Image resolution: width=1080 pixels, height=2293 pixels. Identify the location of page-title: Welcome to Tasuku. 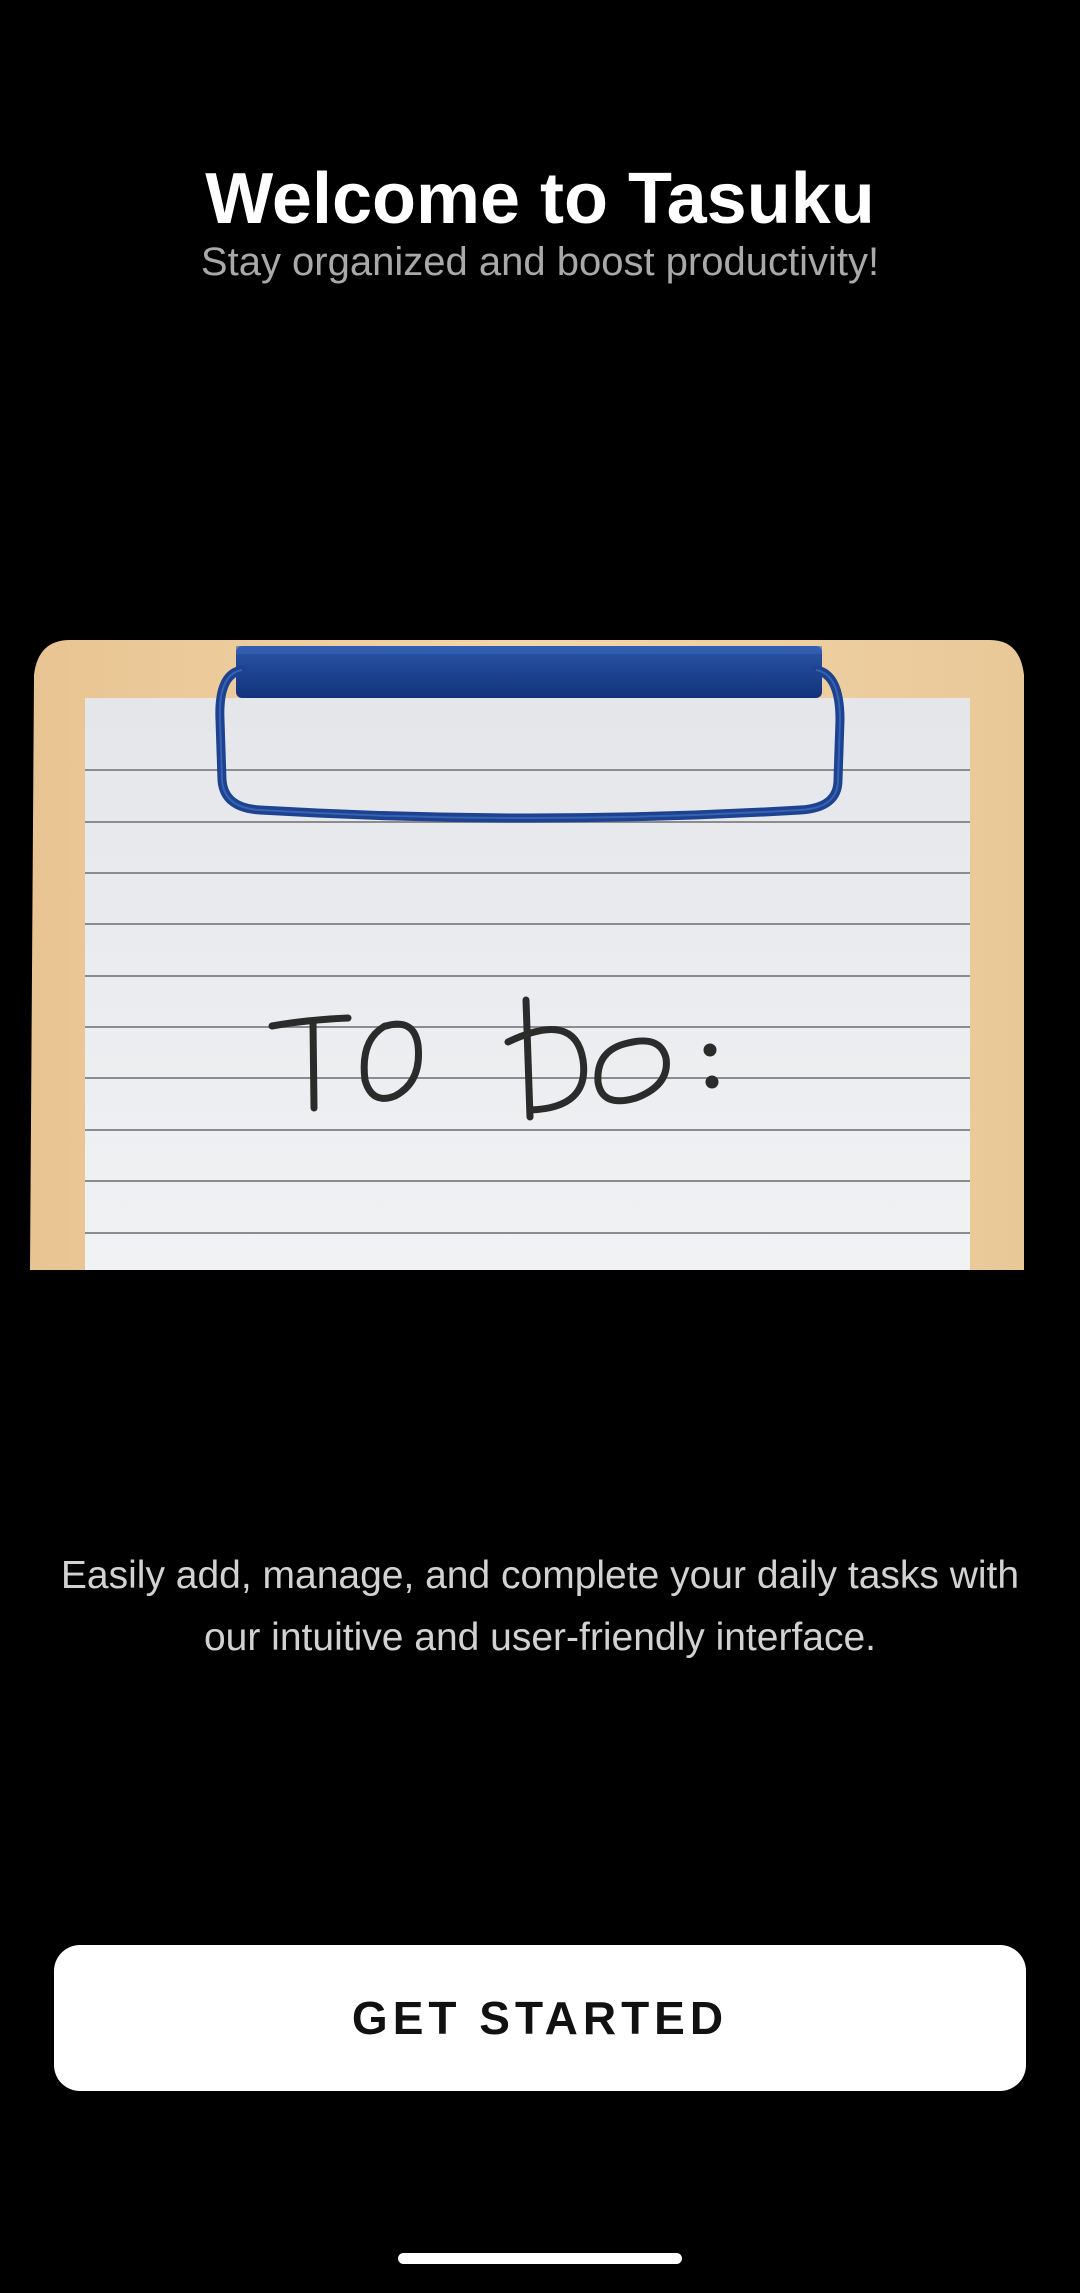
(540, 199).